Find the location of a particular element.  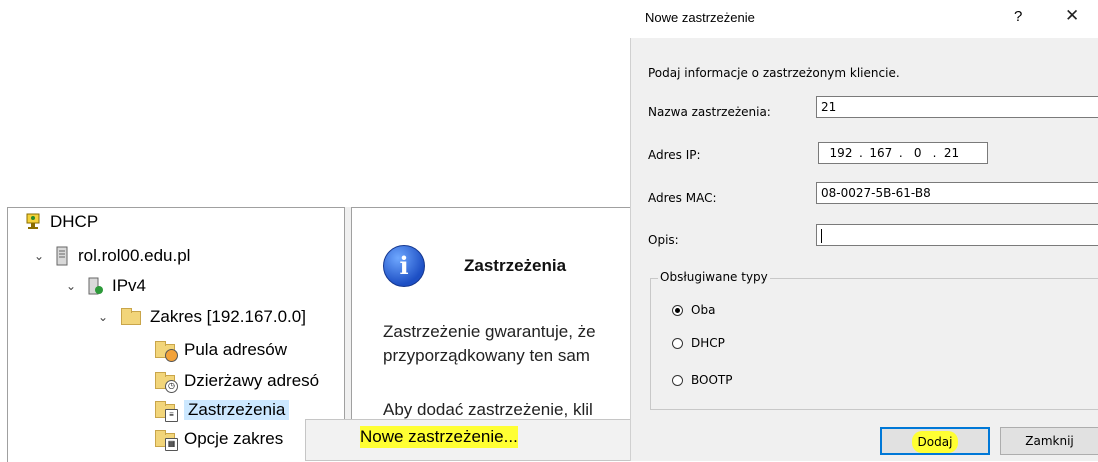

tree-node-ipv4: ⌄ IPv4 is located at coordinates (105, 286).